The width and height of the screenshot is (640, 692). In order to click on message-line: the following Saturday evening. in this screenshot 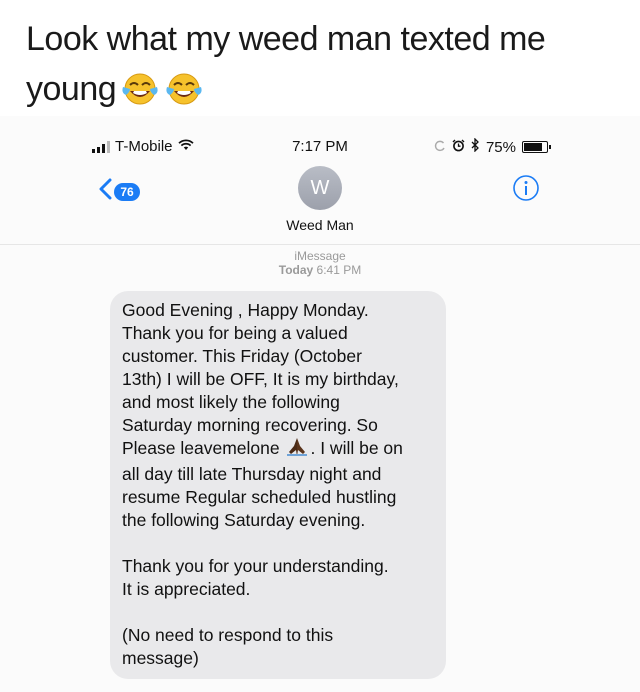, I will do `click(244, 520)`.